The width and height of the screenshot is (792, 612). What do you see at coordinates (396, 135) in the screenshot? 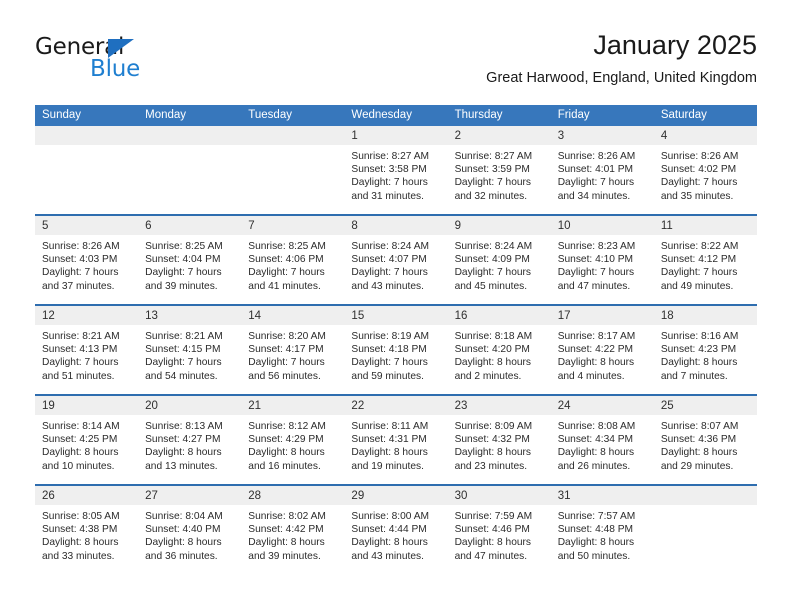
I see `day-number-band: 1` at bounding box center [396, 135].